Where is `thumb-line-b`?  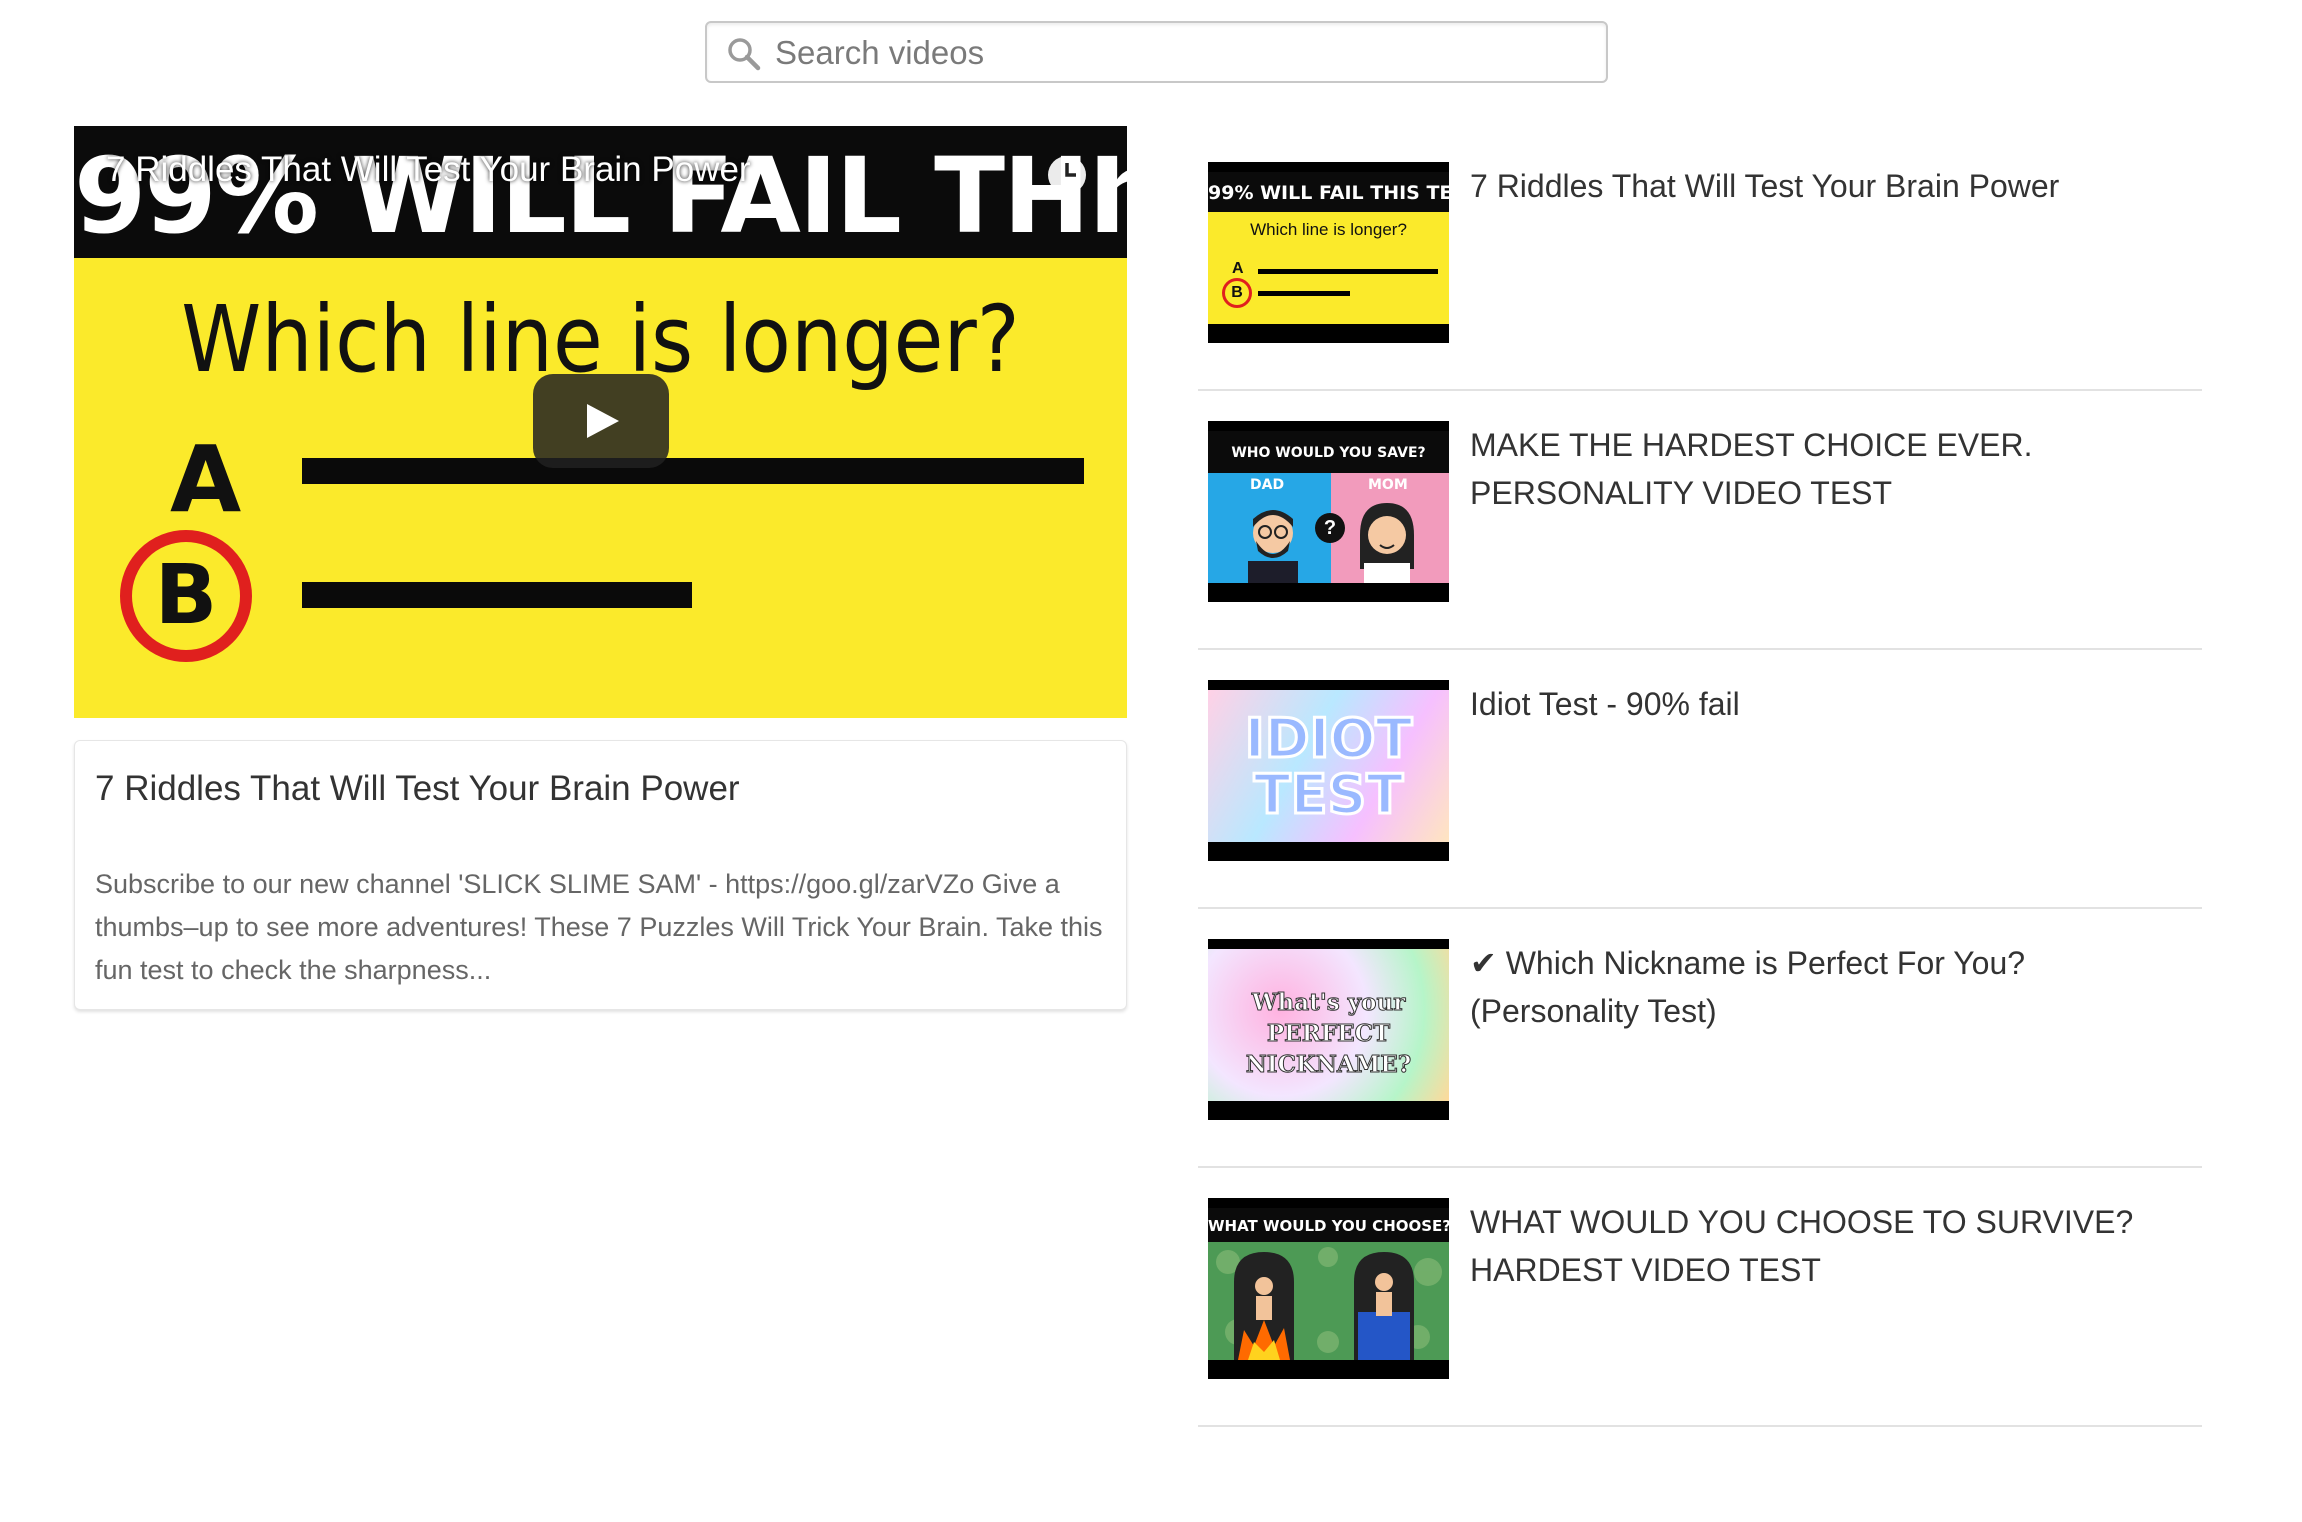
thumb-line-b is located at coordinates (1304, 293).